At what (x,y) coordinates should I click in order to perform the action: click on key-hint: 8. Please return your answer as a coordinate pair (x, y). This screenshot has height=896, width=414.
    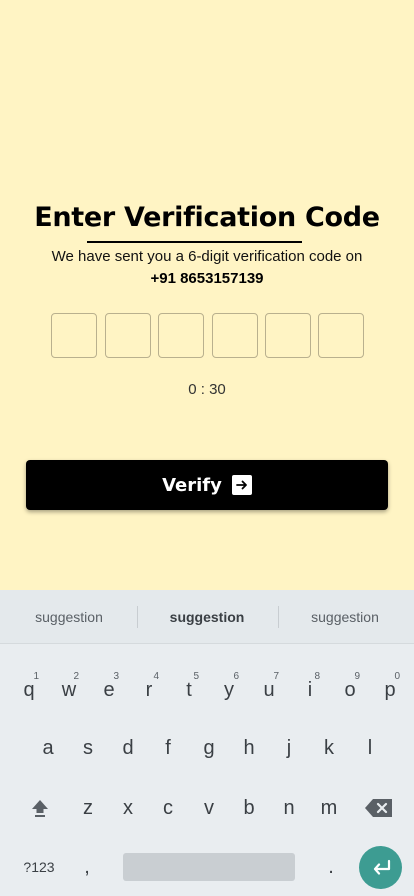
    Looking at the image, I should click on (317, 676).